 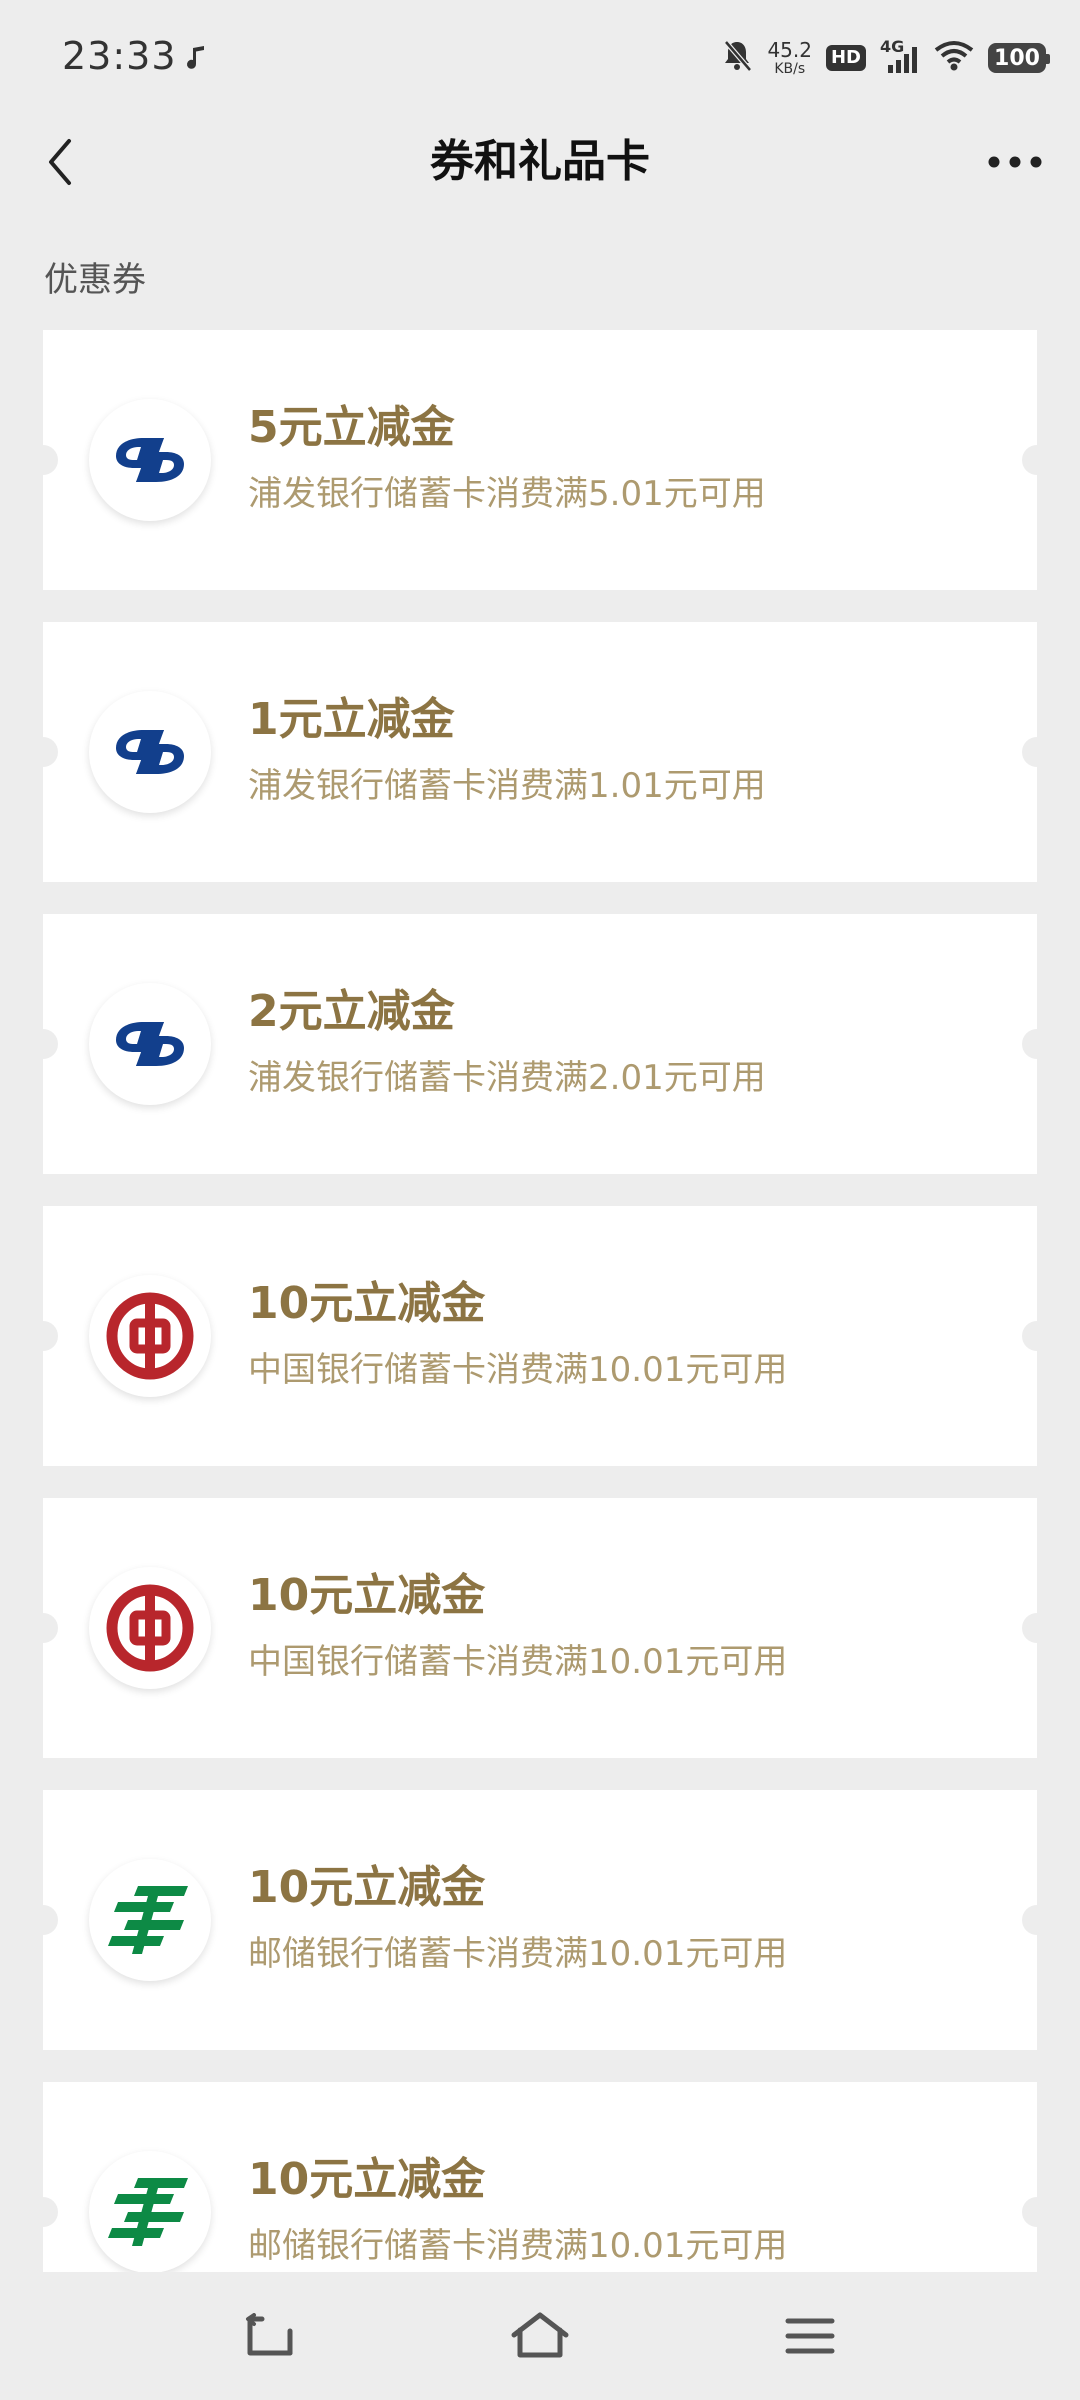 What do you see at coordinates (351, 427) in the screenshot?
I see `coupon-title: 5元立减金` at bounding box center [351, 427].